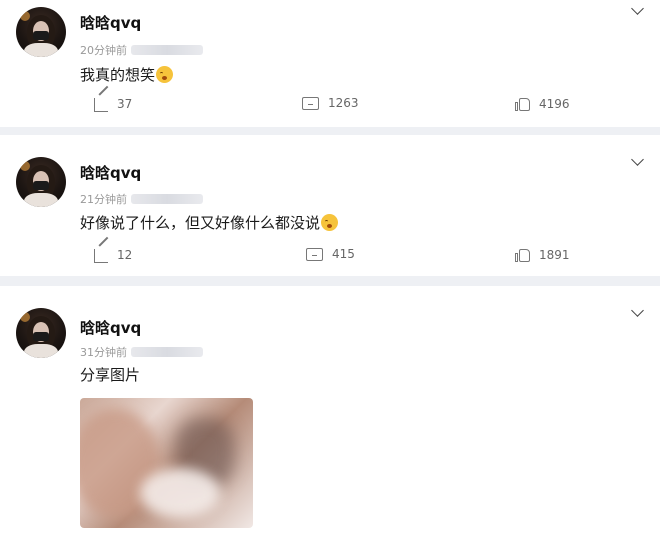 This screenshot has height=536, width=660. Describe the element at coordinates (103, 50) in the screenshot. I see `post-time: 20分钟前` at that location.